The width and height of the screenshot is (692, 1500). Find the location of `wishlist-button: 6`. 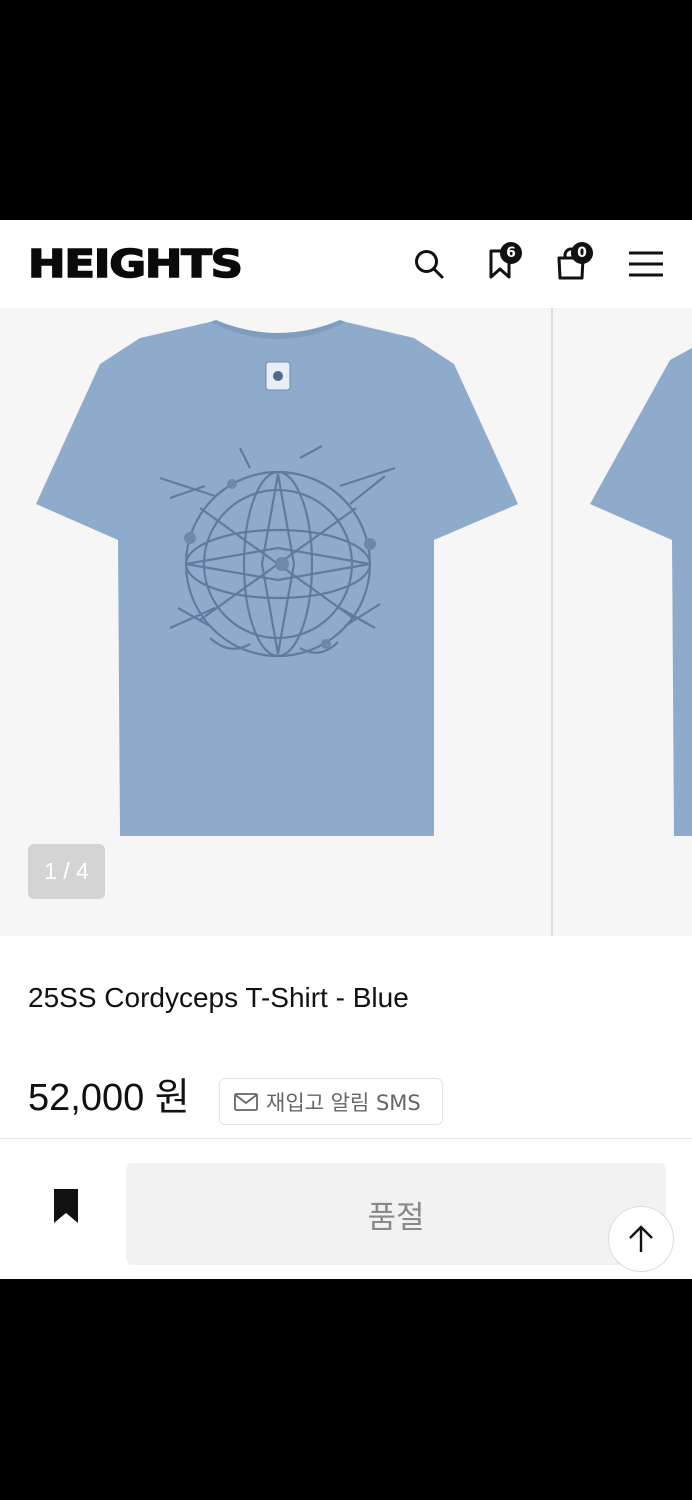

wishlist-button: 6 is located at coordinates (500, 264).